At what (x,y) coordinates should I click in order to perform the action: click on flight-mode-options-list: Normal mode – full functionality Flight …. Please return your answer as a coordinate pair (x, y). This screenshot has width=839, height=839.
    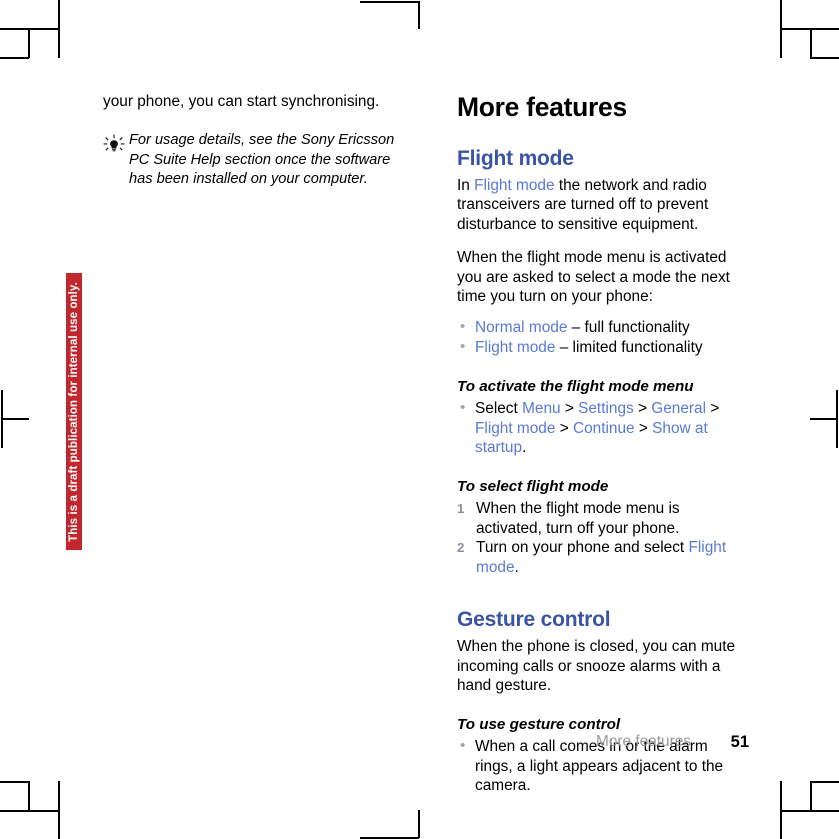
    Looking at the image, I should click on (603, 337).